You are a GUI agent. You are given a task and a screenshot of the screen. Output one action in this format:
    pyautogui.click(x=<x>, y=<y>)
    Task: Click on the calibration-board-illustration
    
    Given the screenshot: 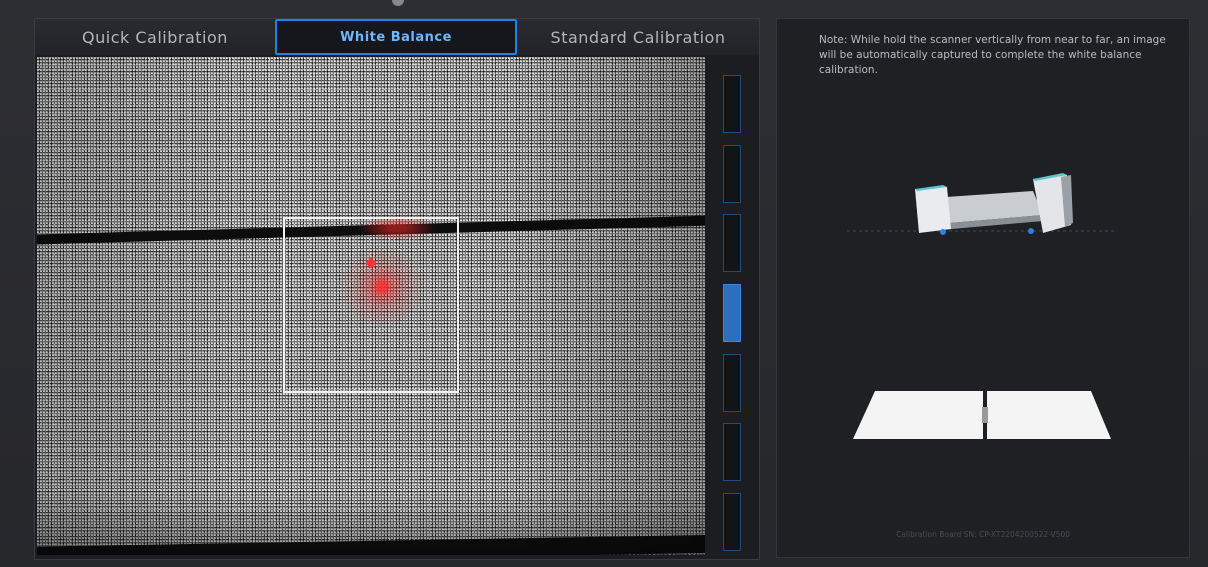 What is the action you would take?
    pyautogui.click(x=982, y=415)
    